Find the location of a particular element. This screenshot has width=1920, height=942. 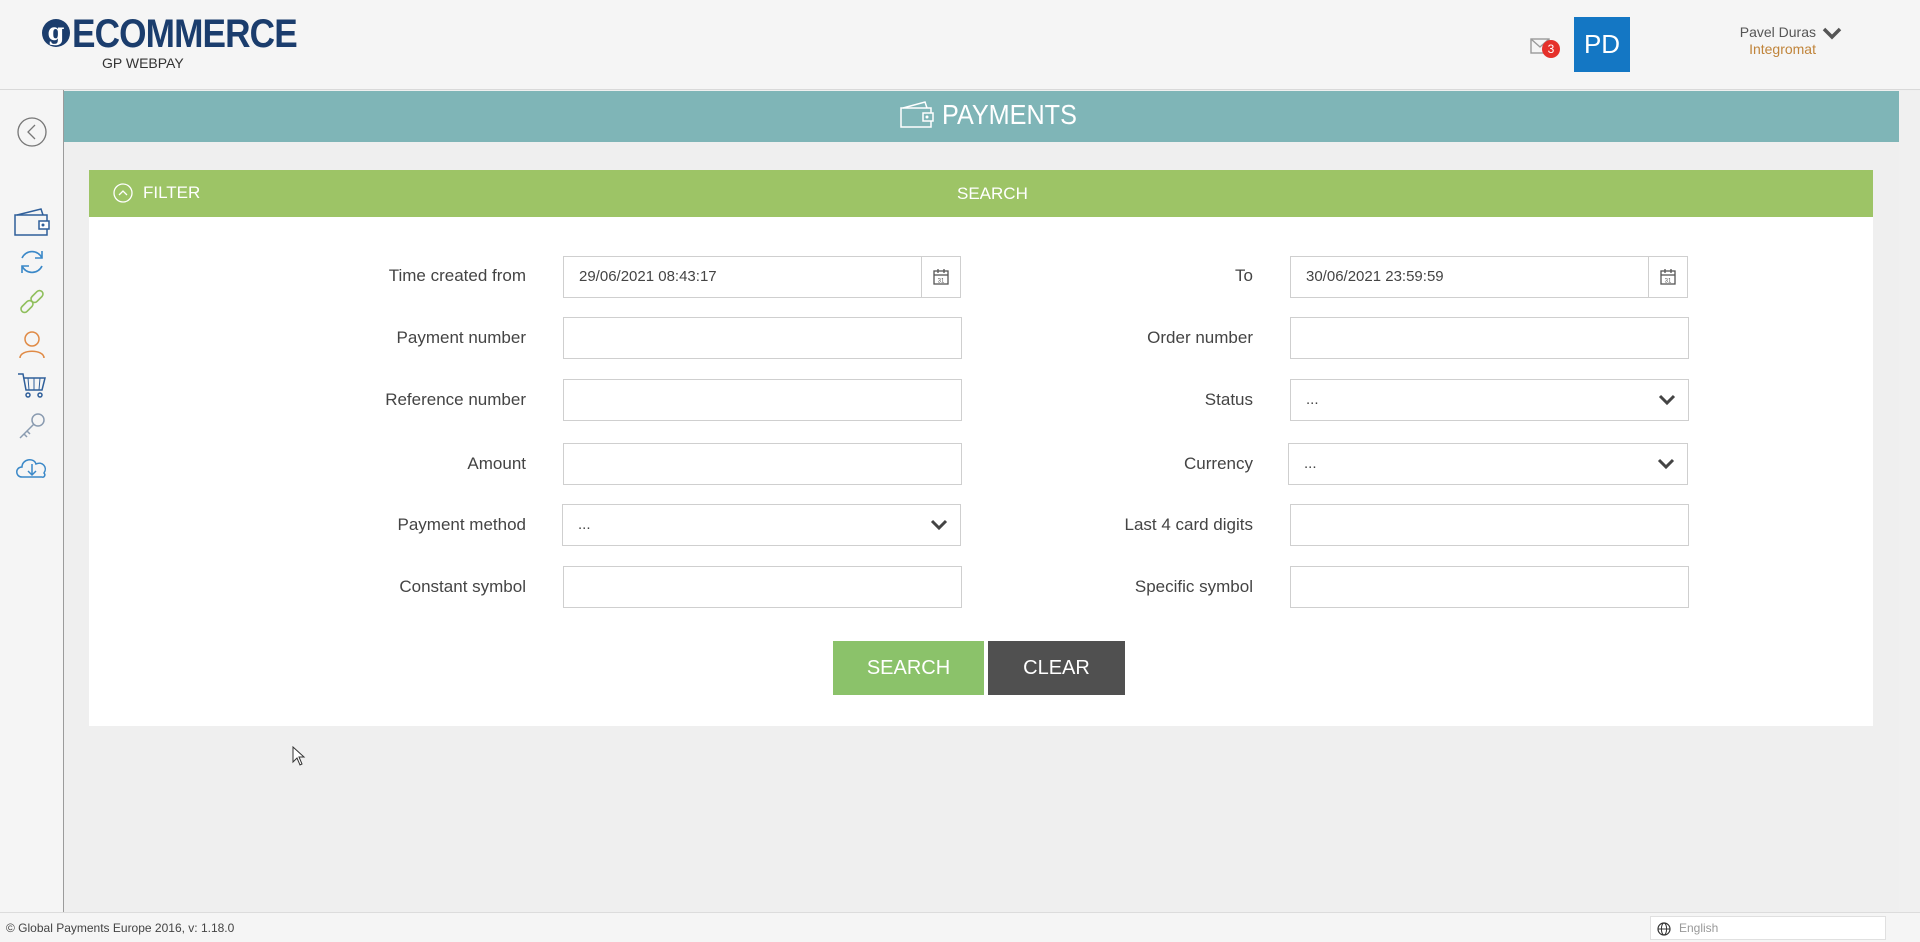

user-name: Pavel Duras is located at coordinates (1777, 32).